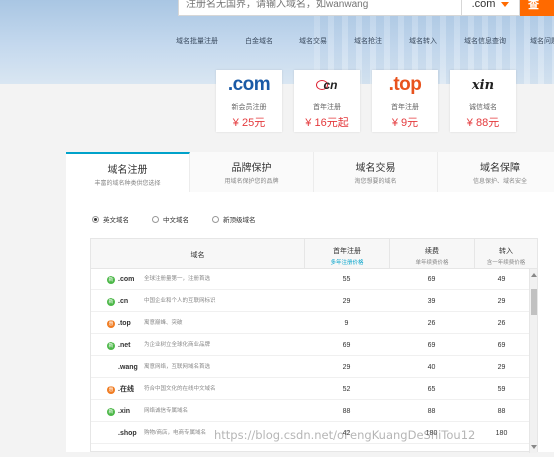 This screenshot has width=554, height=457. I want to click on nav-domain-transfer: 域名转入, so click(423, 41).